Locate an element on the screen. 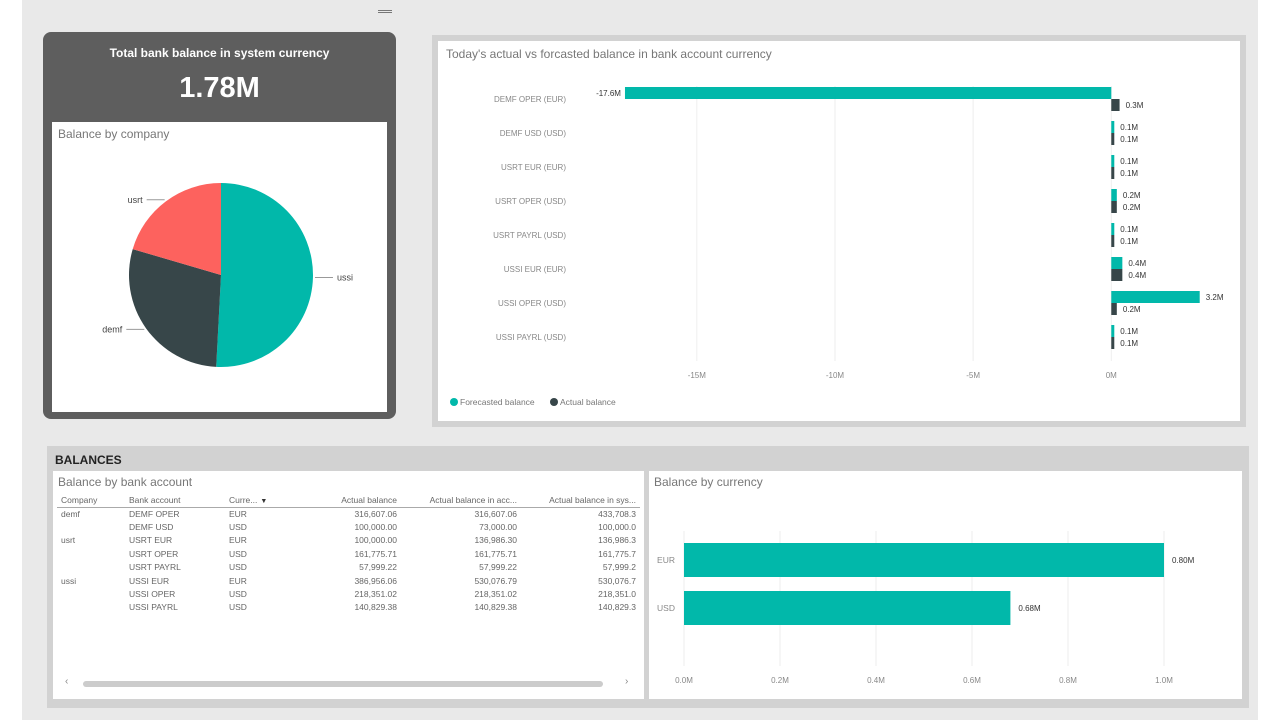  bar-data-label: 0.1M is located at coordinates (1129, 161).